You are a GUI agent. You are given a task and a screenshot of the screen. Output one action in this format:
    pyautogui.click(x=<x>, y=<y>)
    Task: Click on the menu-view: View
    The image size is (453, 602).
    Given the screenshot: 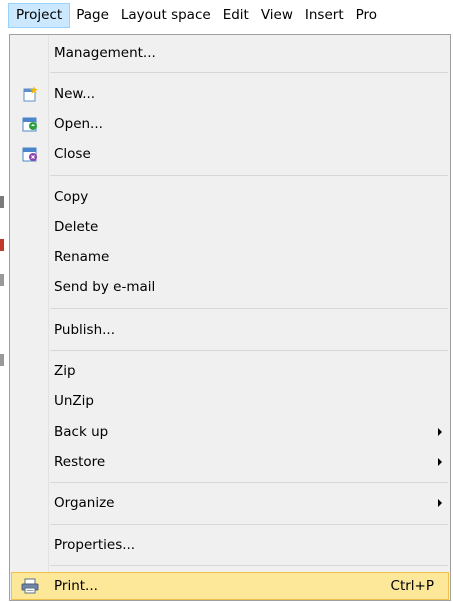 What is the action you would take?
    pyautogui.click(x=277, y=15)
    